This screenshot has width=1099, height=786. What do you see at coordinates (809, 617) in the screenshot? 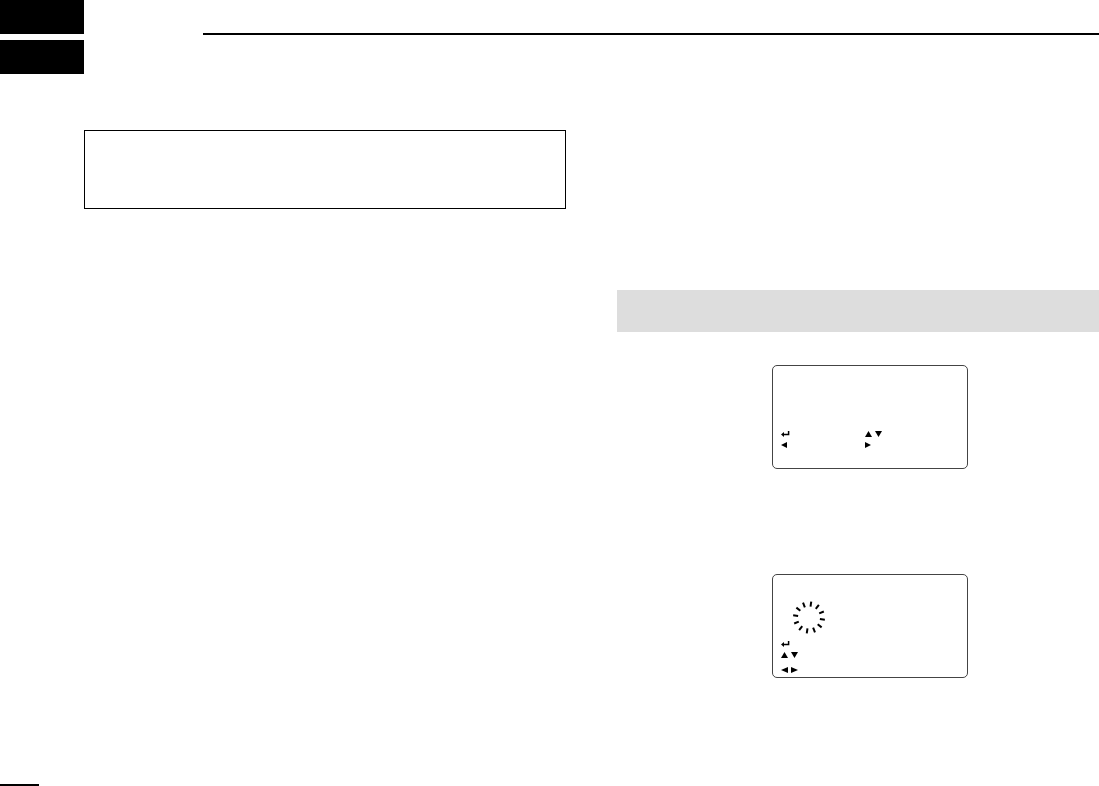
I see `busy-spinner-icon` at bounding box center [809, 617].